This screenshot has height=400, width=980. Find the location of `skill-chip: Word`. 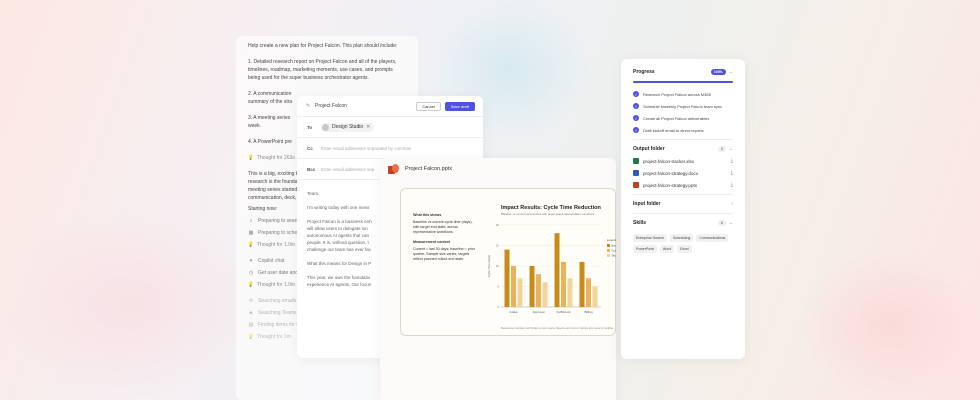

skill-chip: Word is located at coordinates (667, 249).